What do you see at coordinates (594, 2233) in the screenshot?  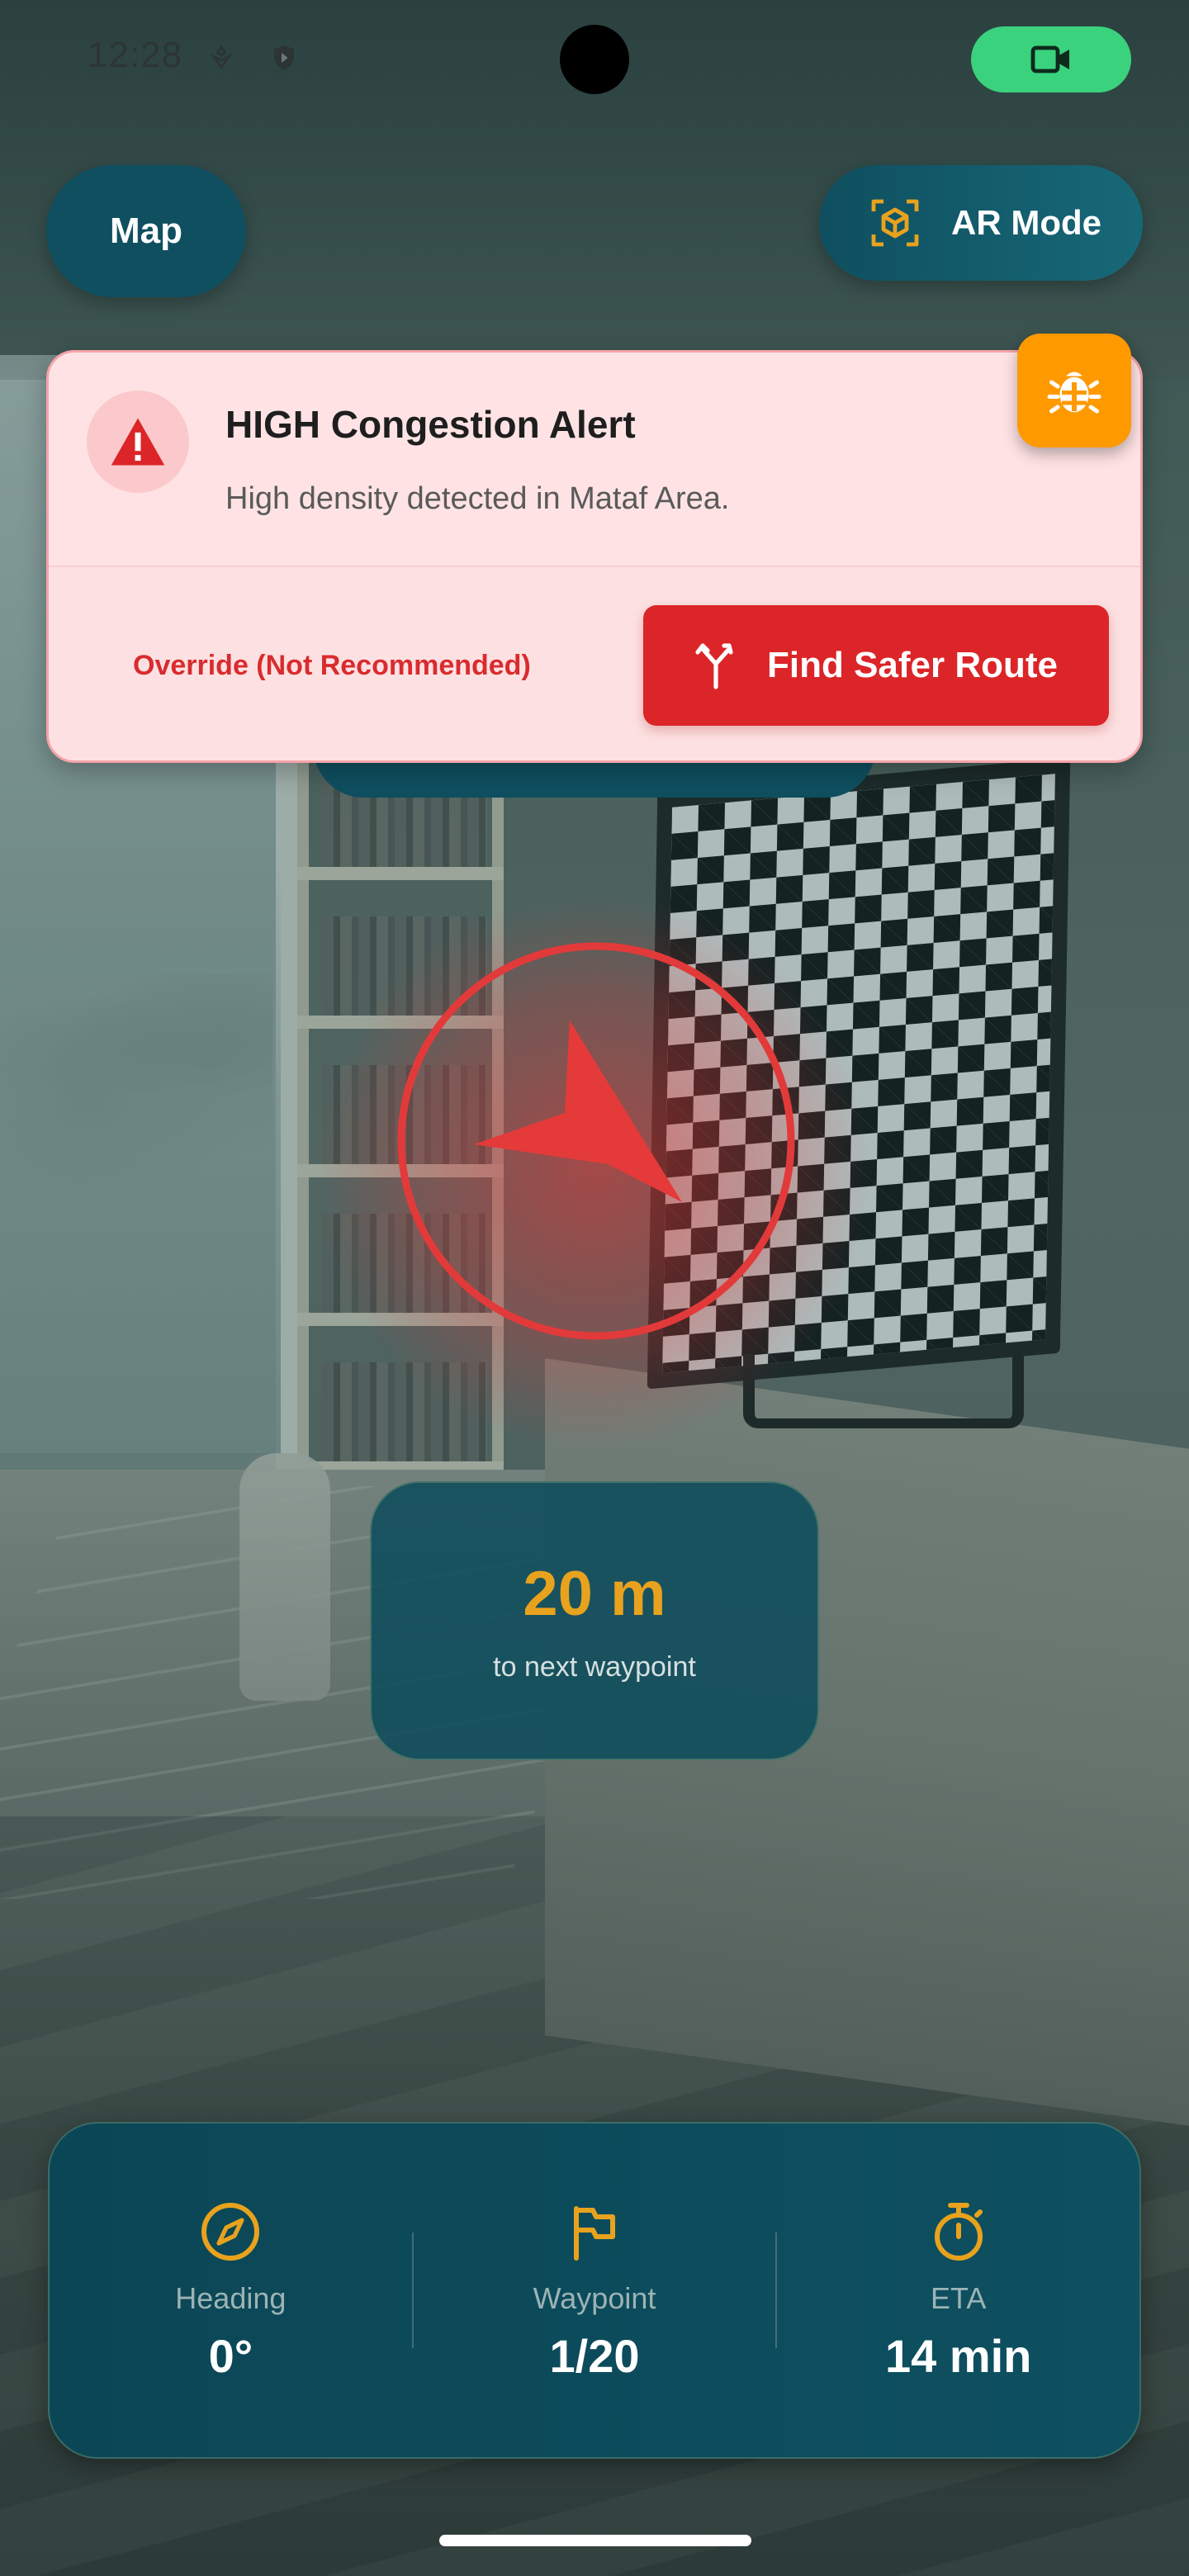 I see `flag-icon` at bounding box center [594, 2233].